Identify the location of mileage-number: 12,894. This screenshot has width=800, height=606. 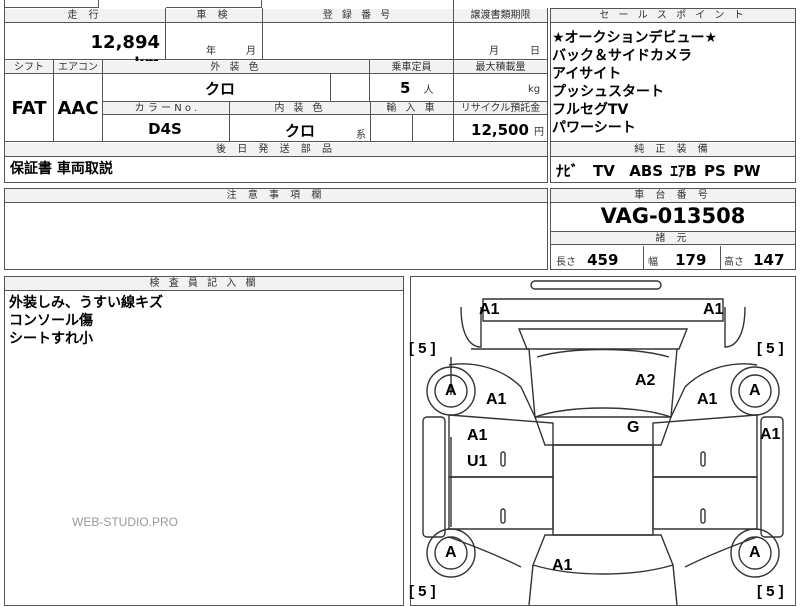
(125, 42).